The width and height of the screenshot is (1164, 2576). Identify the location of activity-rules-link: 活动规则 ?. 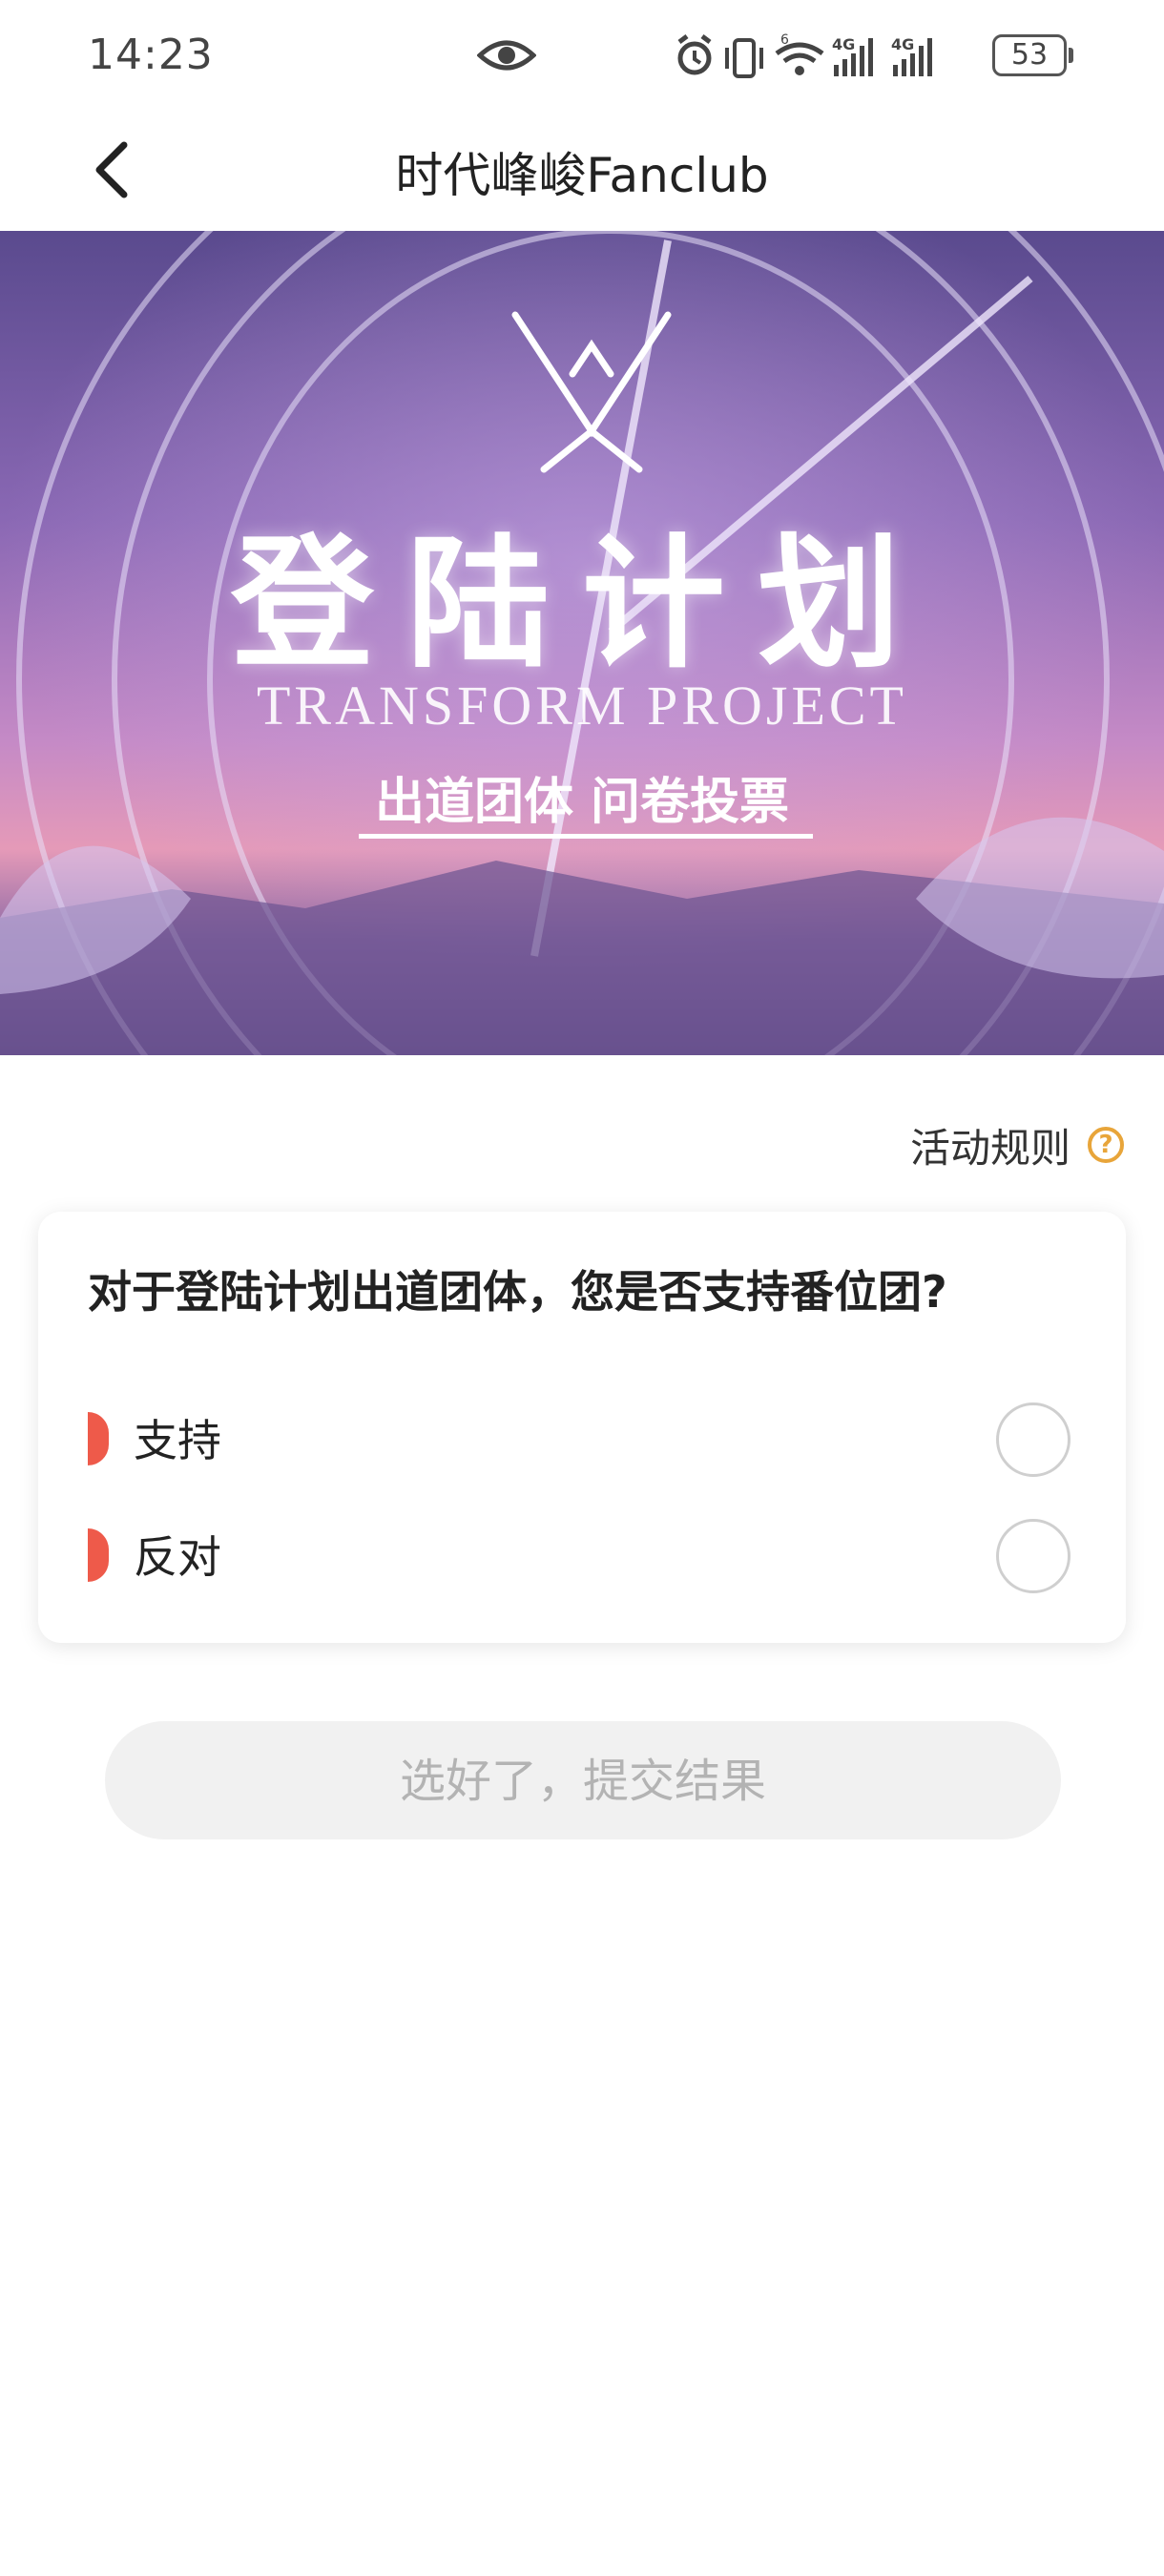
(1017, 1145).